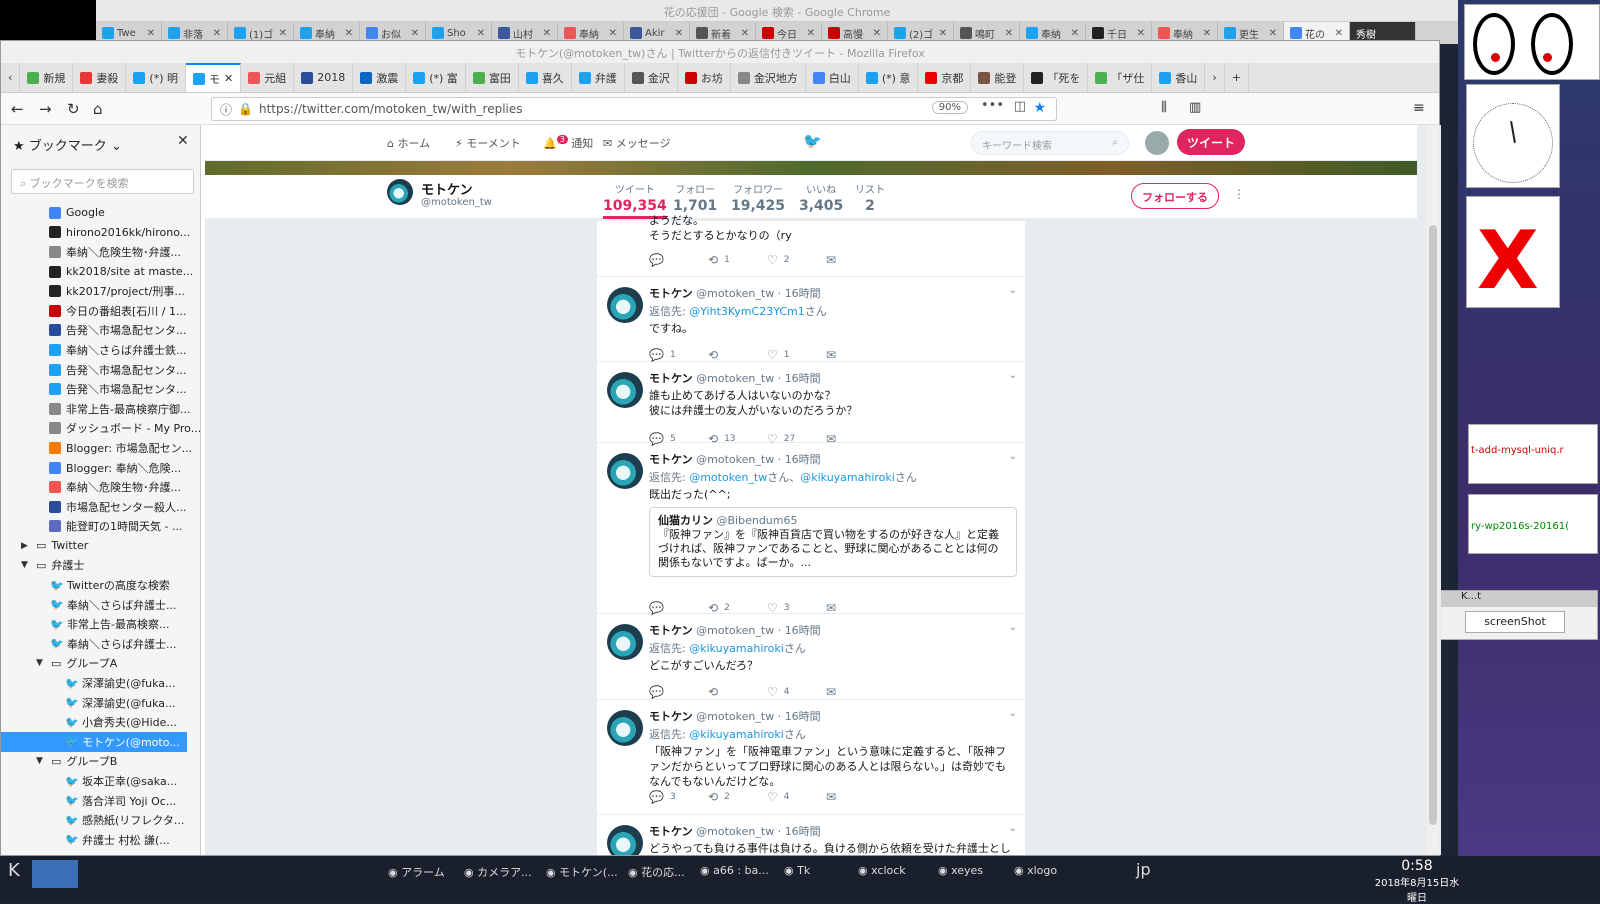  Describe the element at coordinates (98, 109) in the screenshot. I see `home-icon: ⌂` at that location.